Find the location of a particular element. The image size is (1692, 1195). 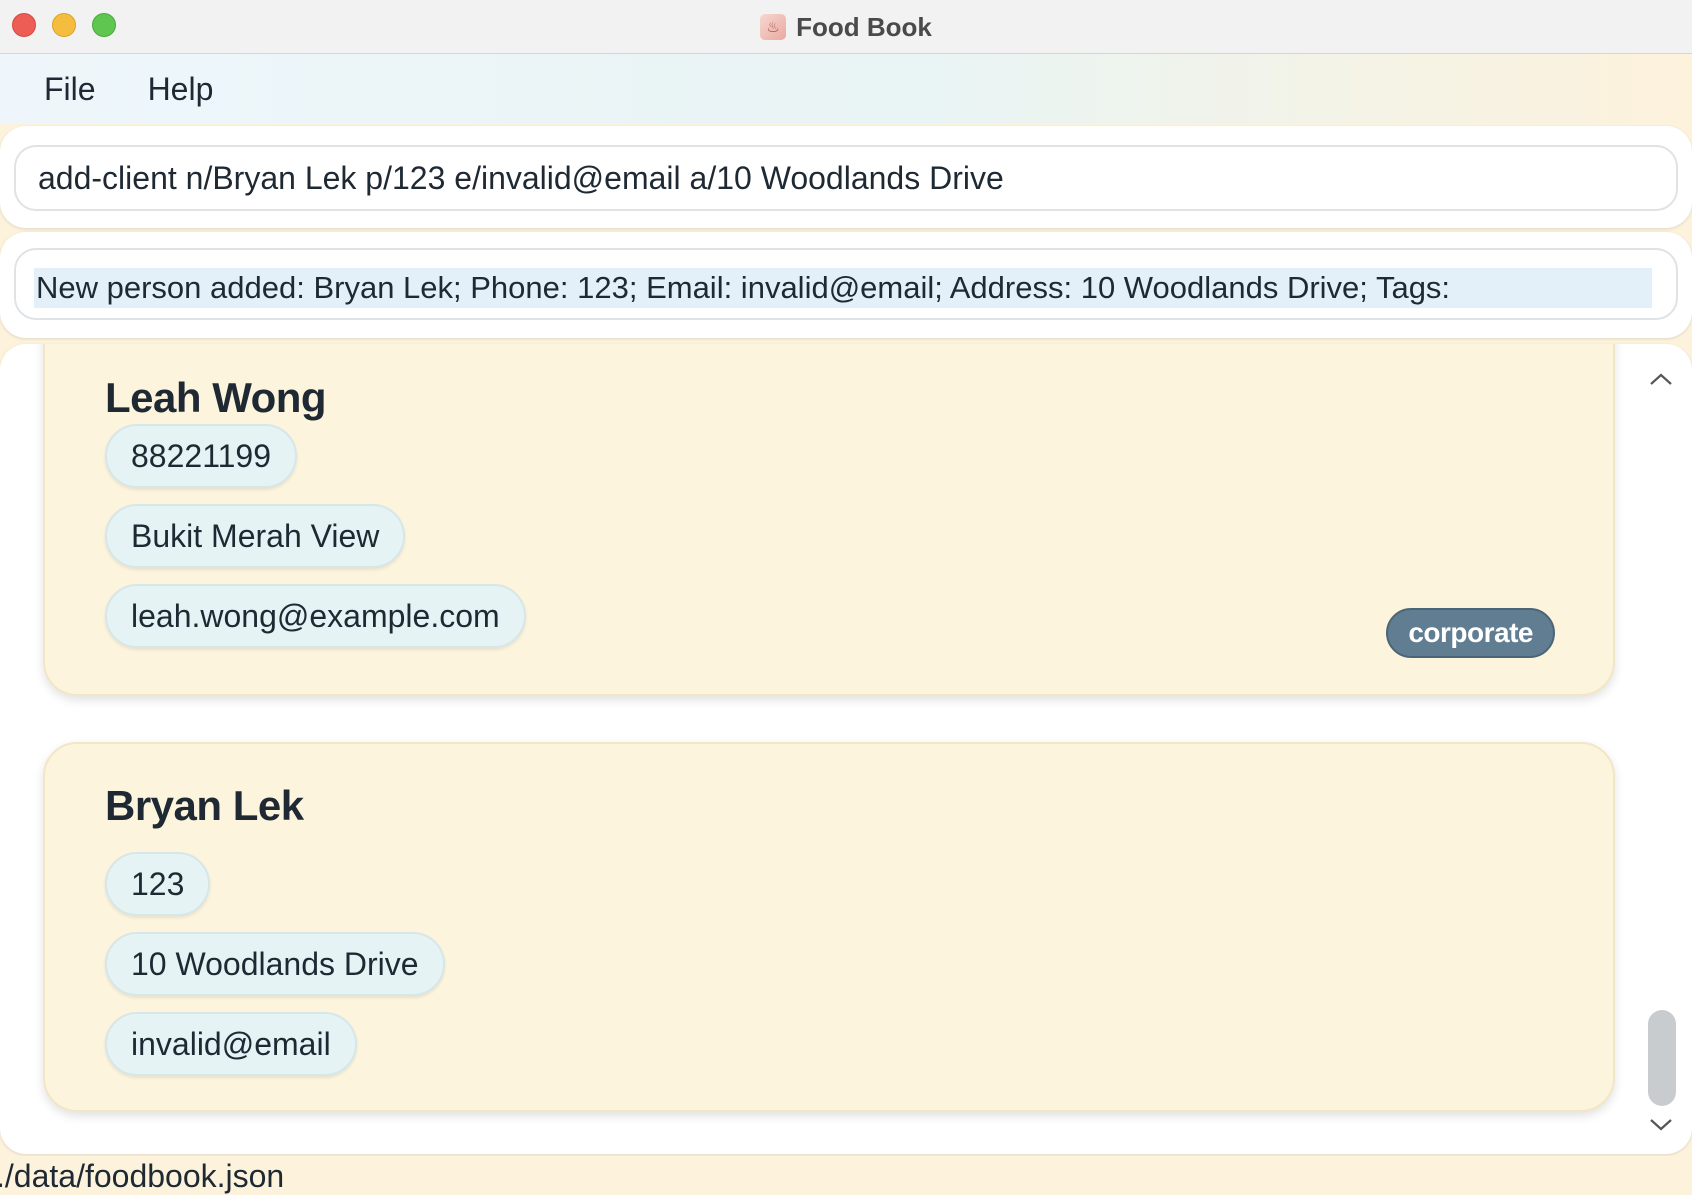

scroll-down-arrow-icon is located at coordinates (1661, 1125).